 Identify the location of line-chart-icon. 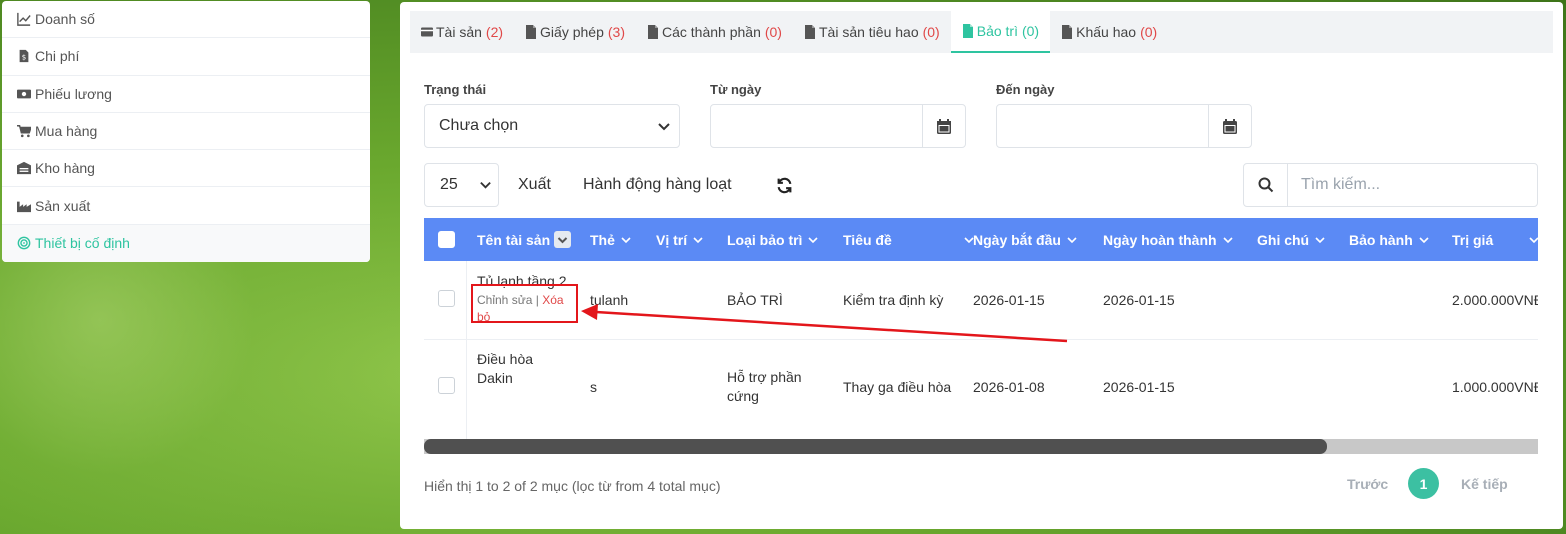
(24, 19).